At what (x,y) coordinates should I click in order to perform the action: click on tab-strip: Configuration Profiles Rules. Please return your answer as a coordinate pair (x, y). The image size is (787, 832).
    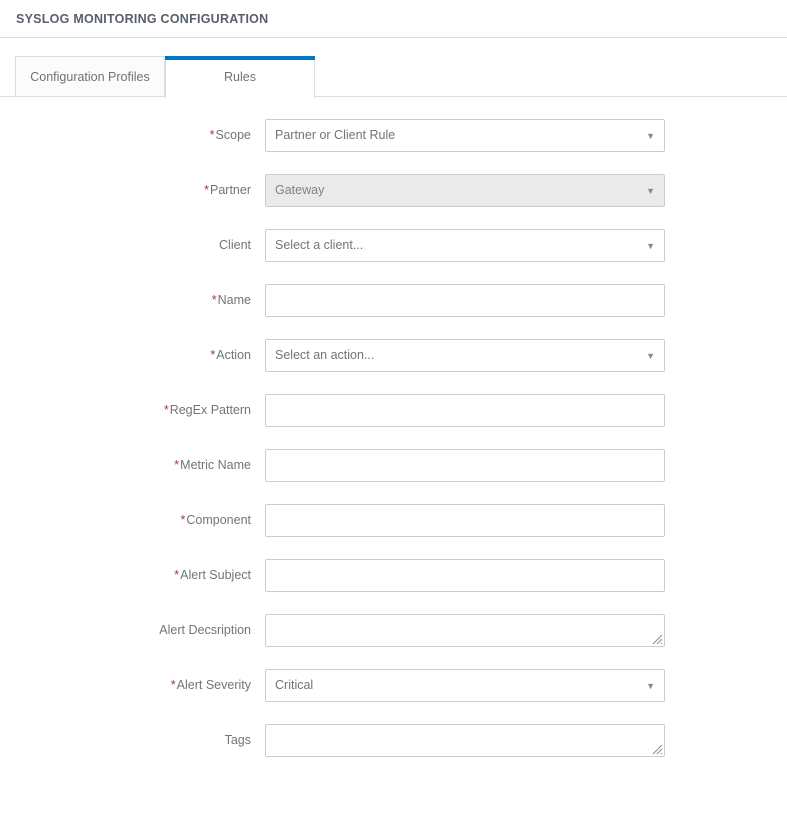
    Looking at the image, I should click on (393, 68).